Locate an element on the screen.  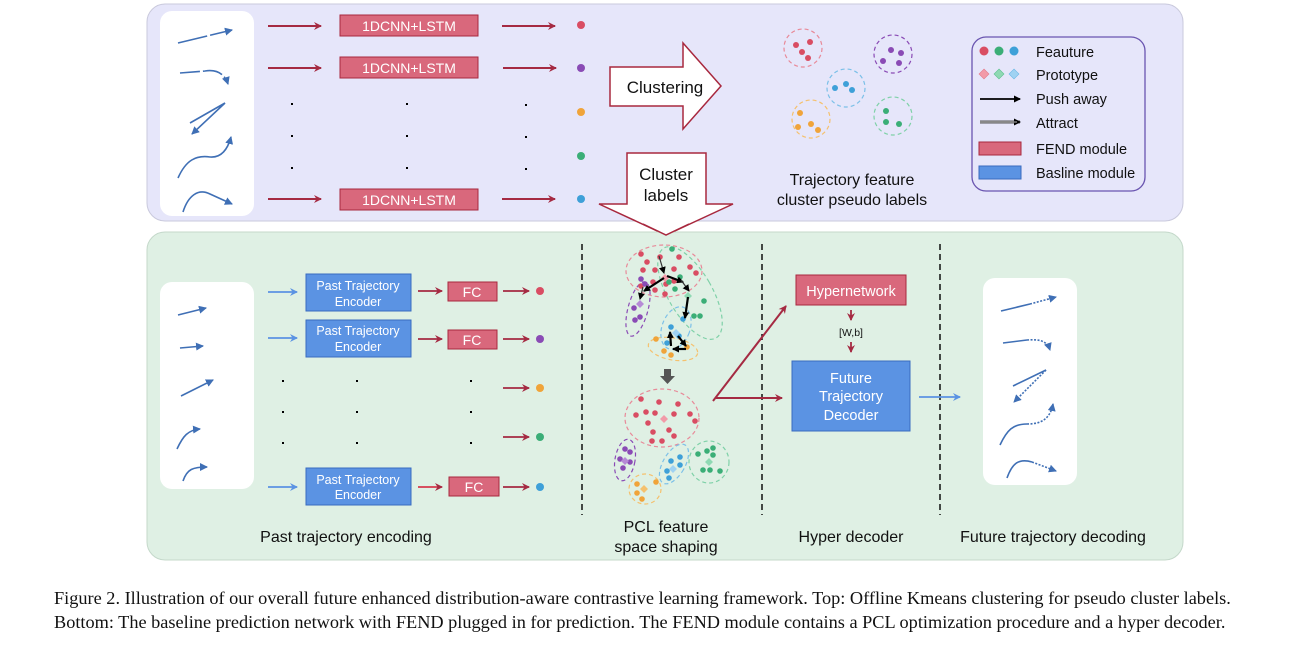
hypernetwork-label: Hypernetwork is located at coordinates (851, 292).